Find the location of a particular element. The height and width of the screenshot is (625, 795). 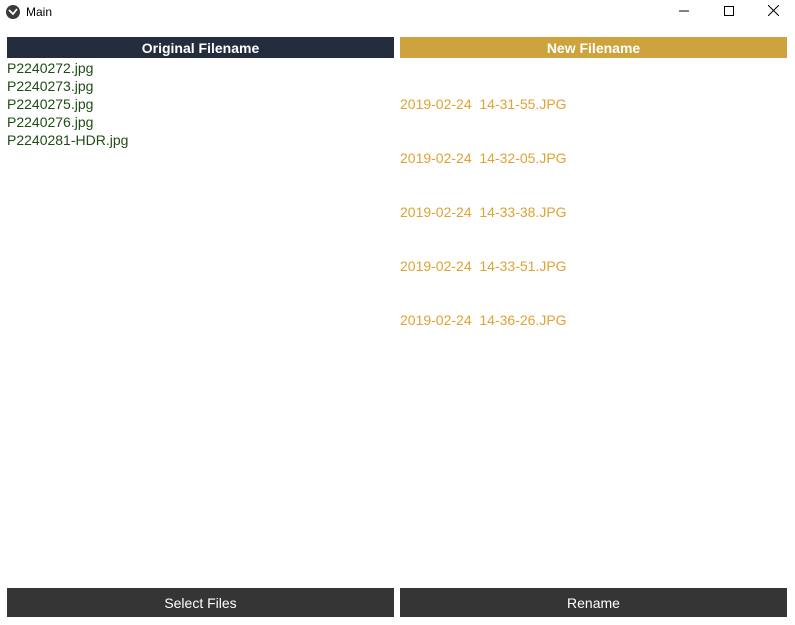

minimize-button is located at coordinates (683, 12).